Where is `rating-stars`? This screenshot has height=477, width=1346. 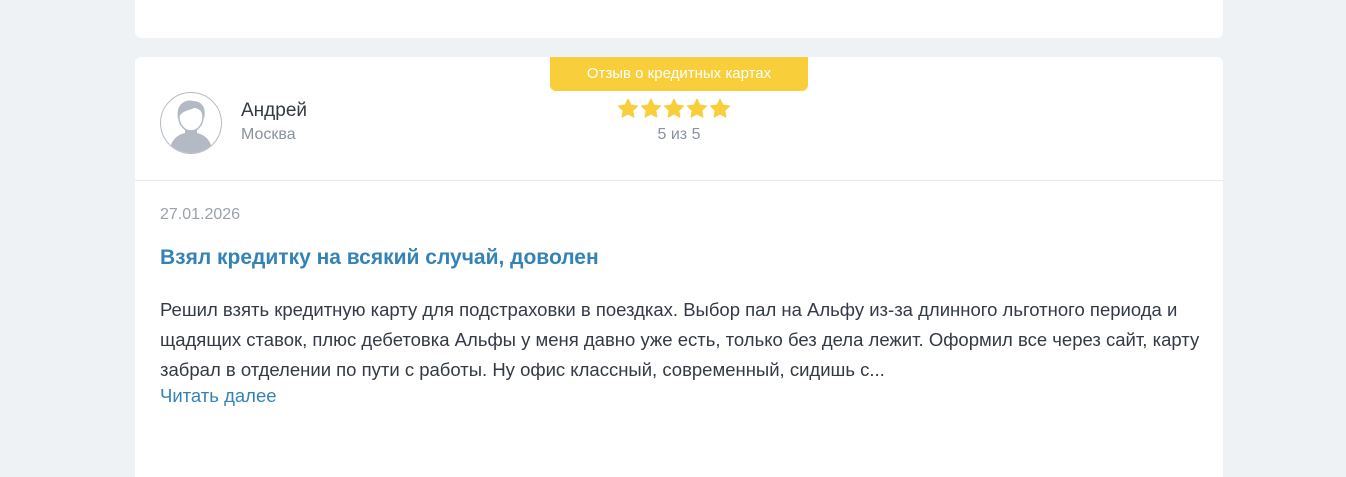
rating-stars is located at coordinates (674, 109).